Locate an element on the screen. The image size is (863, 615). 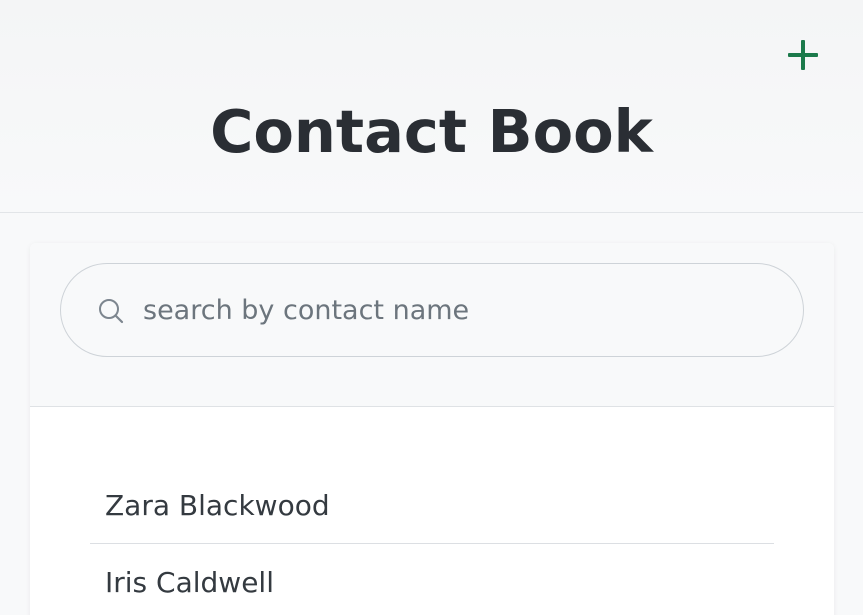
search-input is located at coordinates (463, 310).